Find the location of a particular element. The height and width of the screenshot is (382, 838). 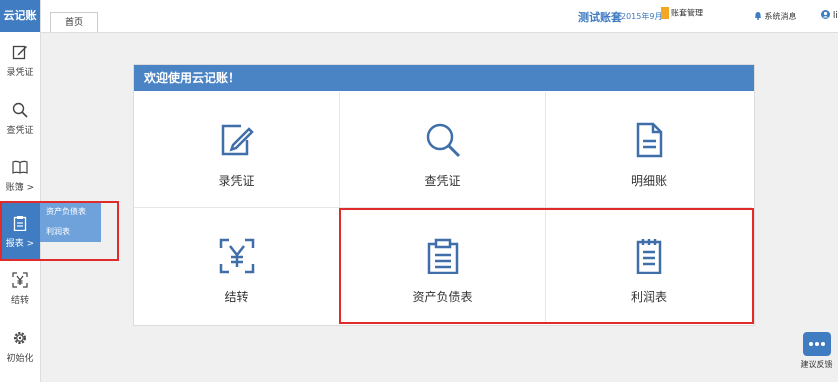

sidebar-item-reports: 报表 > is located at coordinates (20, 230).